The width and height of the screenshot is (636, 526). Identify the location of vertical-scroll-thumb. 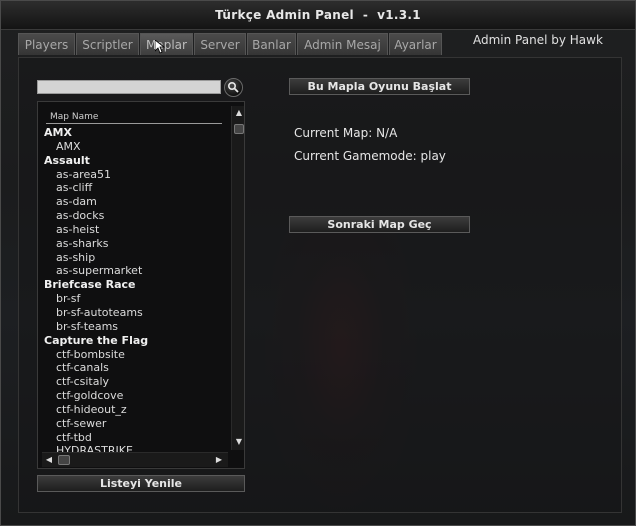
(239, 129).